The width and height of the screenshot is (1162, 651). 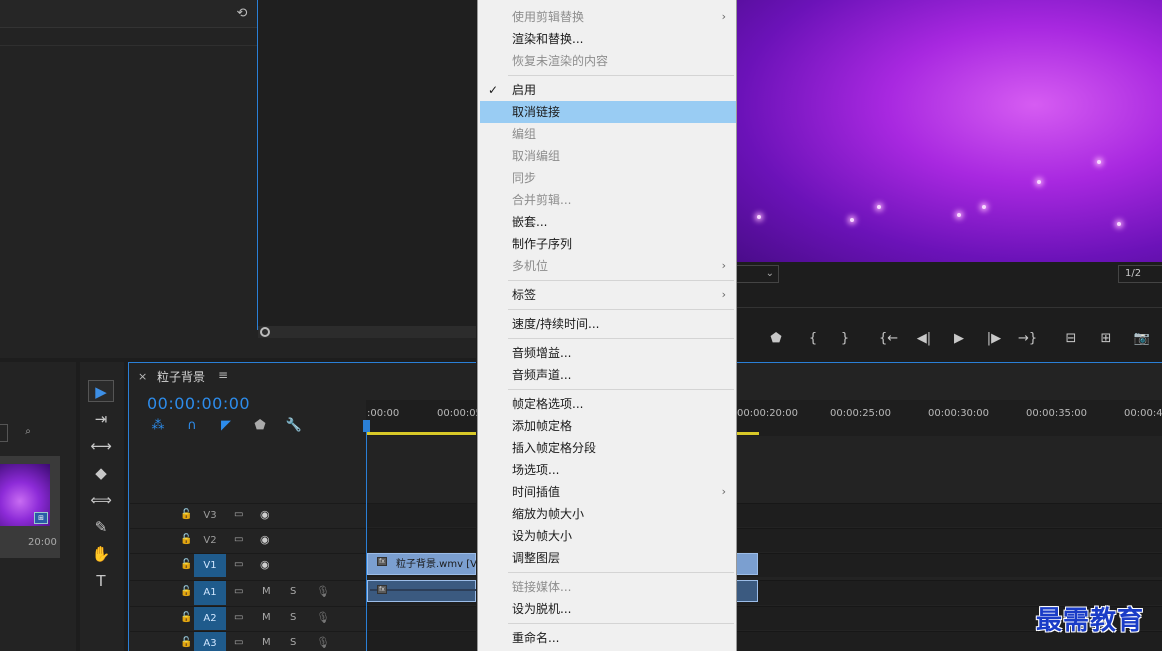 I want to click on search-icon: ⌕, so click(x=28, y=433).